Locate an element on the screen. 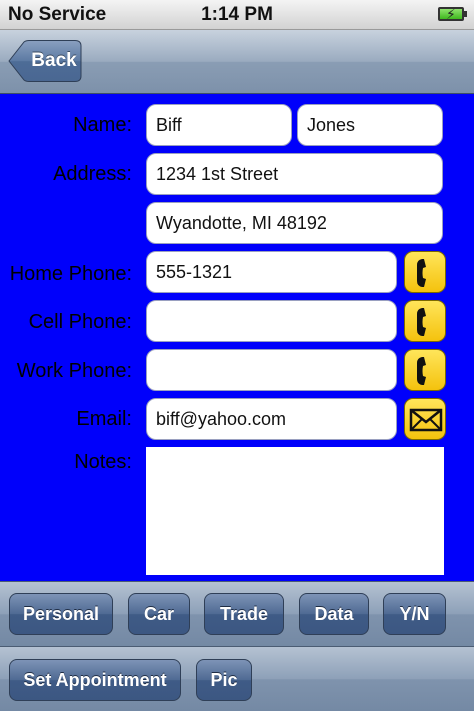 Image resolution: width=474 pixels, height=711 pixels. call-cell-button is located at coordinates (425, 321).